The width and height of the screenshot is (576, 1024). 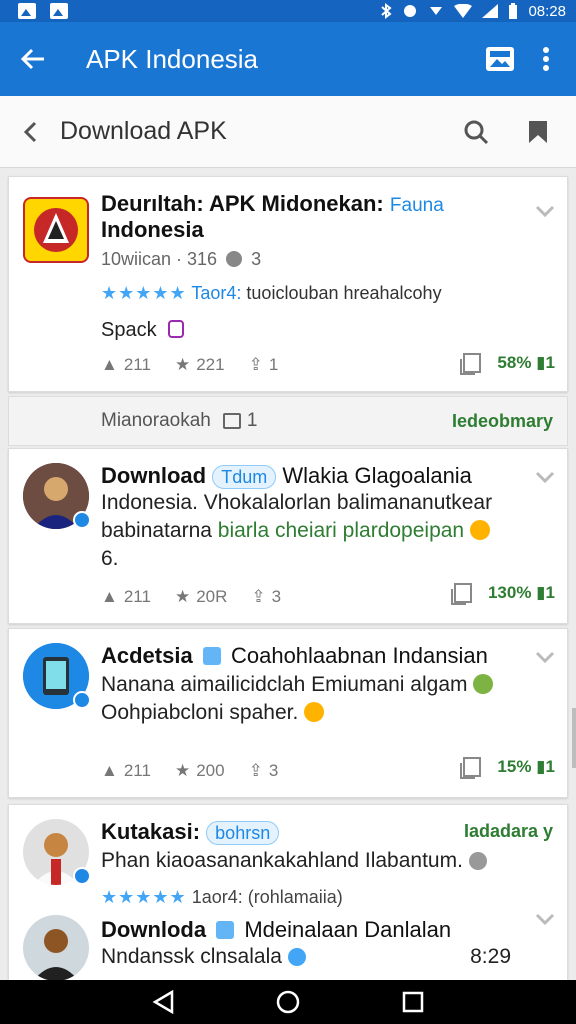 I want to click on post-title: Kutakasi:, so click(x=151, y=831).